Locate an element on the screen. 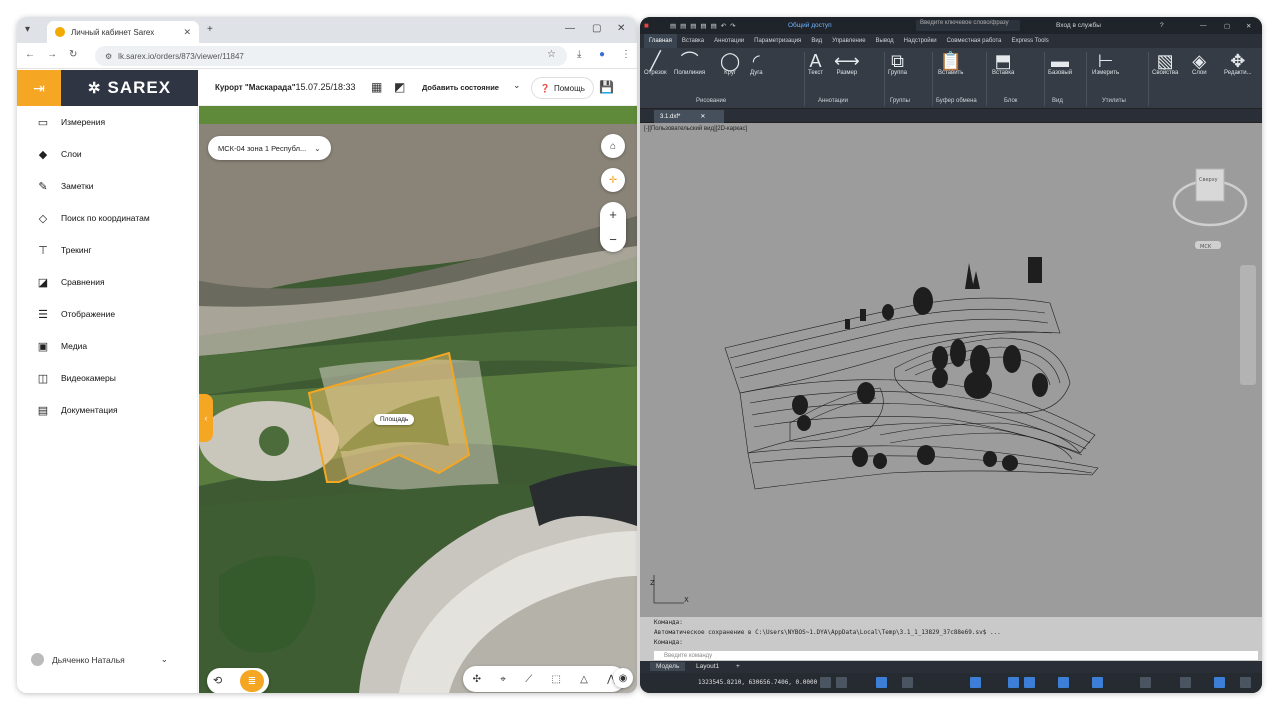 The height and width of the screenshot is (712, 1280). circle-tool: ◯ Круг is located at coordinates (730, 64).